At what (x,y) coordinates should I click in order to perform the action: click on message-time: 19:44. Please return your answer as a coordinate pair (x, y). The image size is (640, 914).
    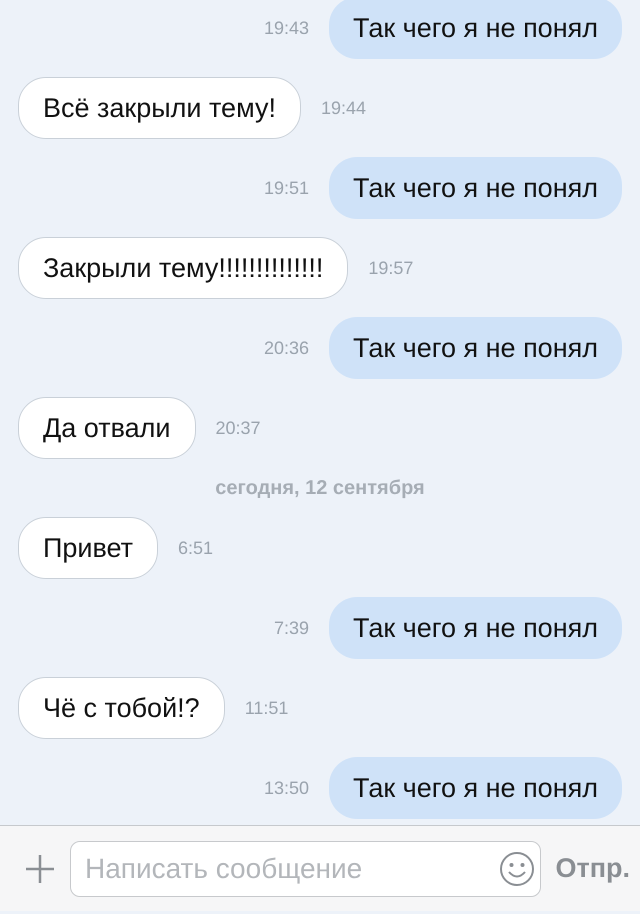
    Looking at the image, I should click on (343, 108).